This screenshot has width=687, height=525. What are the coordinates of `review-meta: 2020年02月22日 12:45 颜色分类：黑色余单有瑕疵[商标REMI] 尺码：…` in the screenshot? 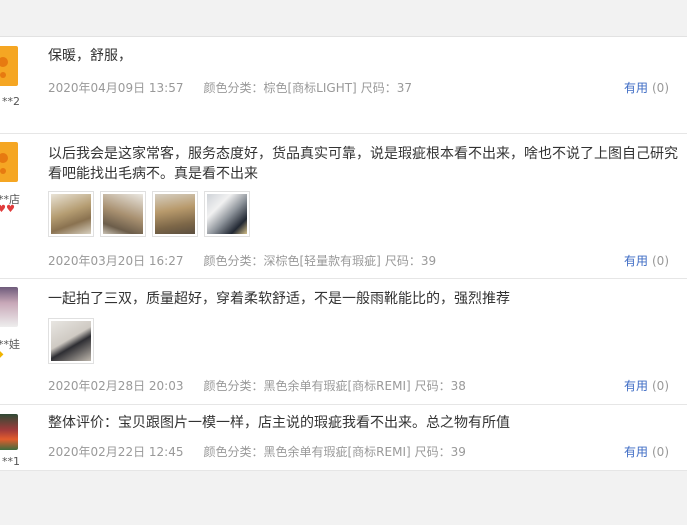 It's located at (257, 451).